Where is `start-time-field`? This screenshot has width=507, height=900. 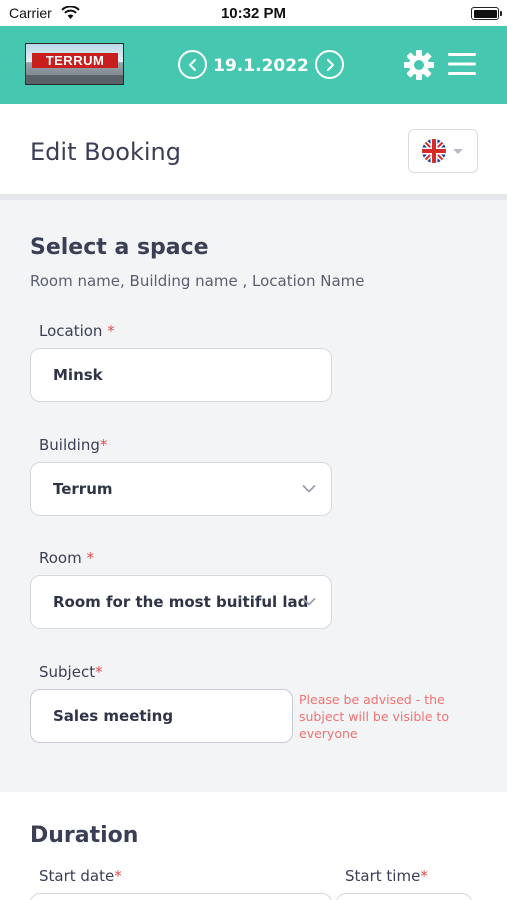 start-time-field is located at coordinates (404, 896).